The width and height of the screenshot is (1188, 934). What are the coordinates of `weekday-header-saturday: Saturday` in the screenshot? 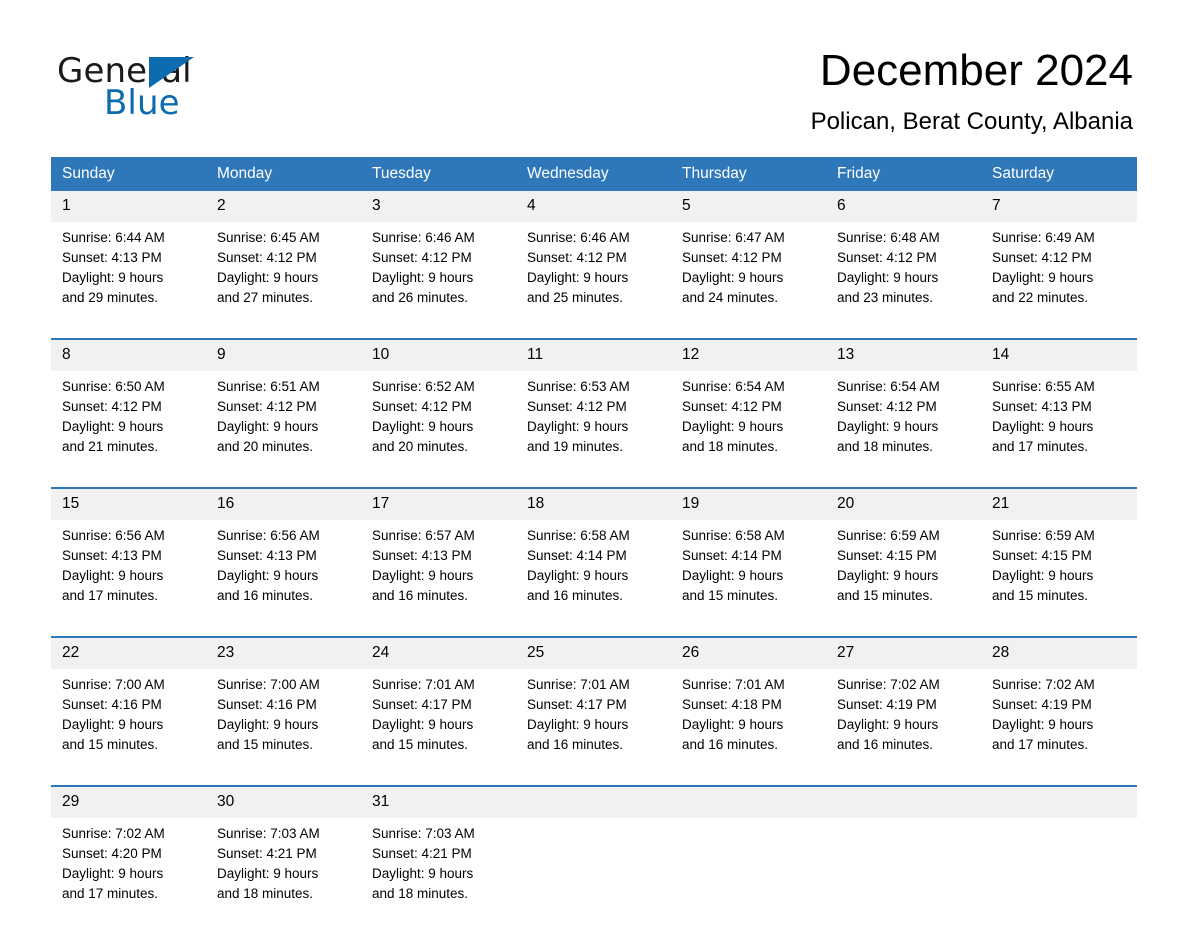 It's located at (1059, 174).